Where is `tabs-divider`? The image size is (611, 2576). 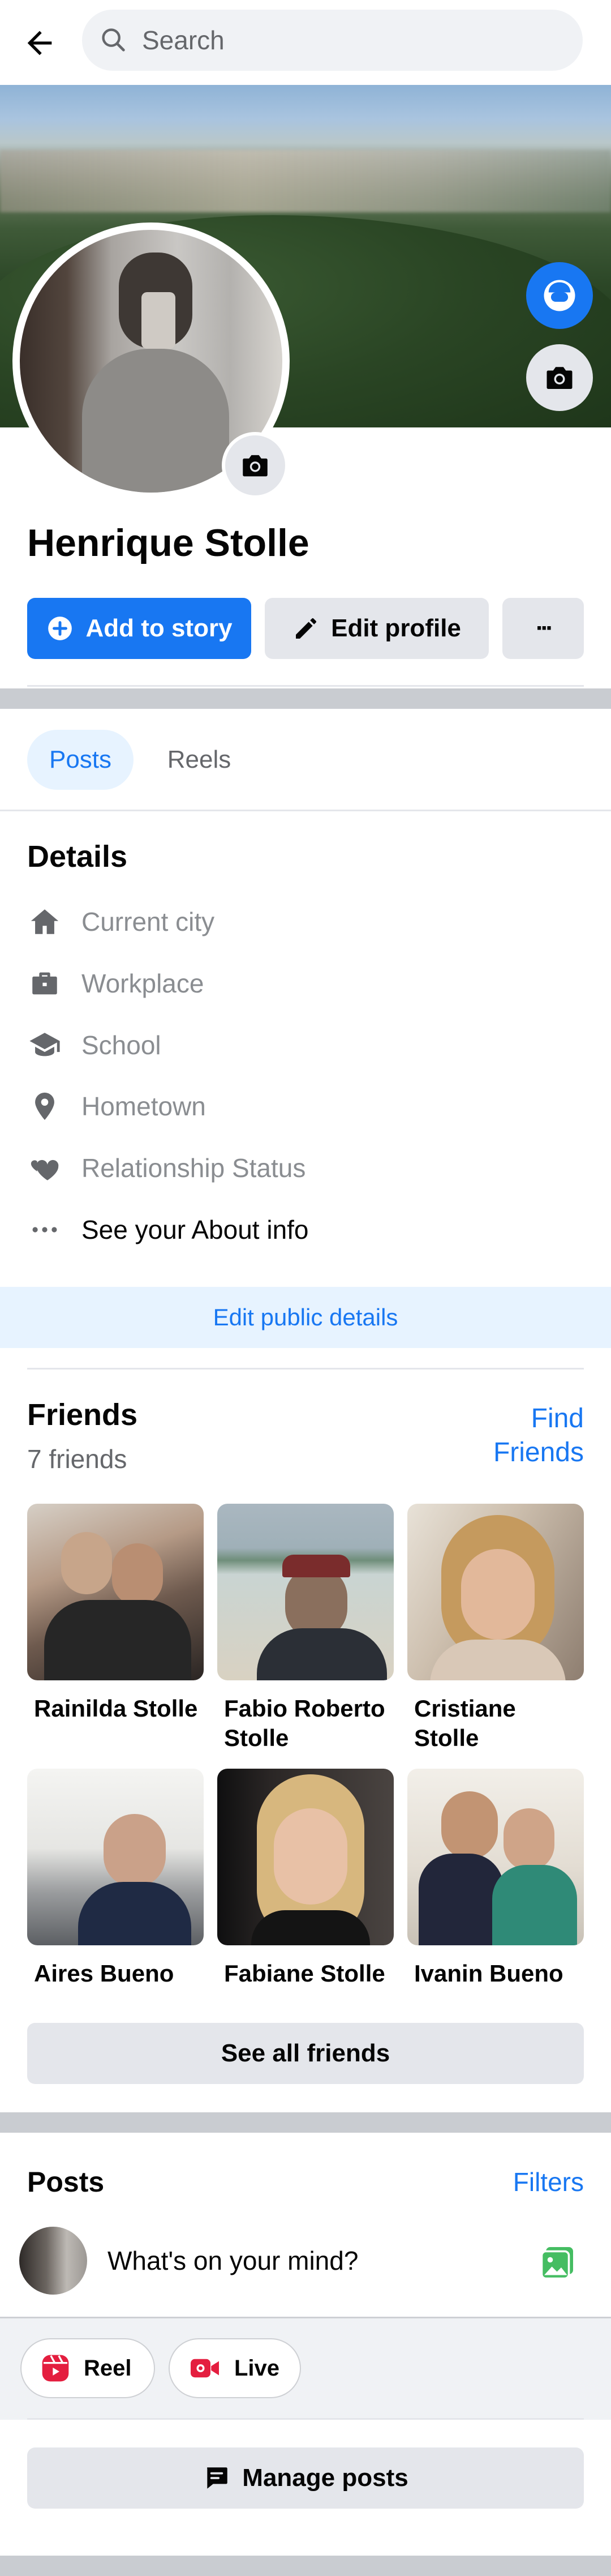
tabs-divider is located at coordinates (305, 810).